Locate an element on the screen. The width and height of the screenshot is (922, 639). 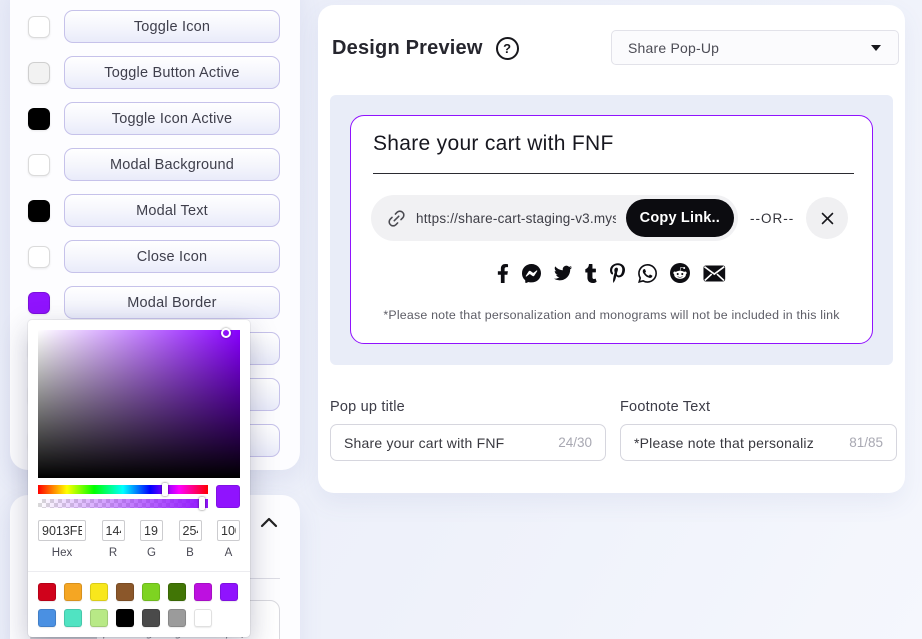
whatsapp-icon is located at coordinates (648, 273).